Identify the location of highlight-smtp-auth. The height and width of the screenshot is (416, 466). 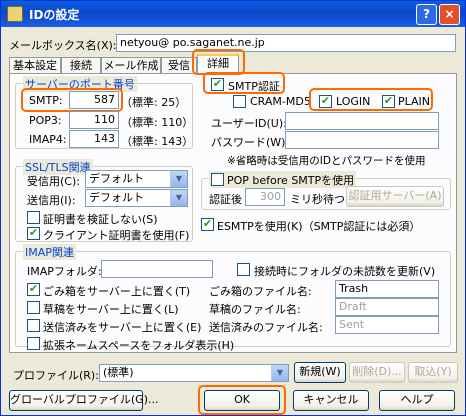
(244, 83).